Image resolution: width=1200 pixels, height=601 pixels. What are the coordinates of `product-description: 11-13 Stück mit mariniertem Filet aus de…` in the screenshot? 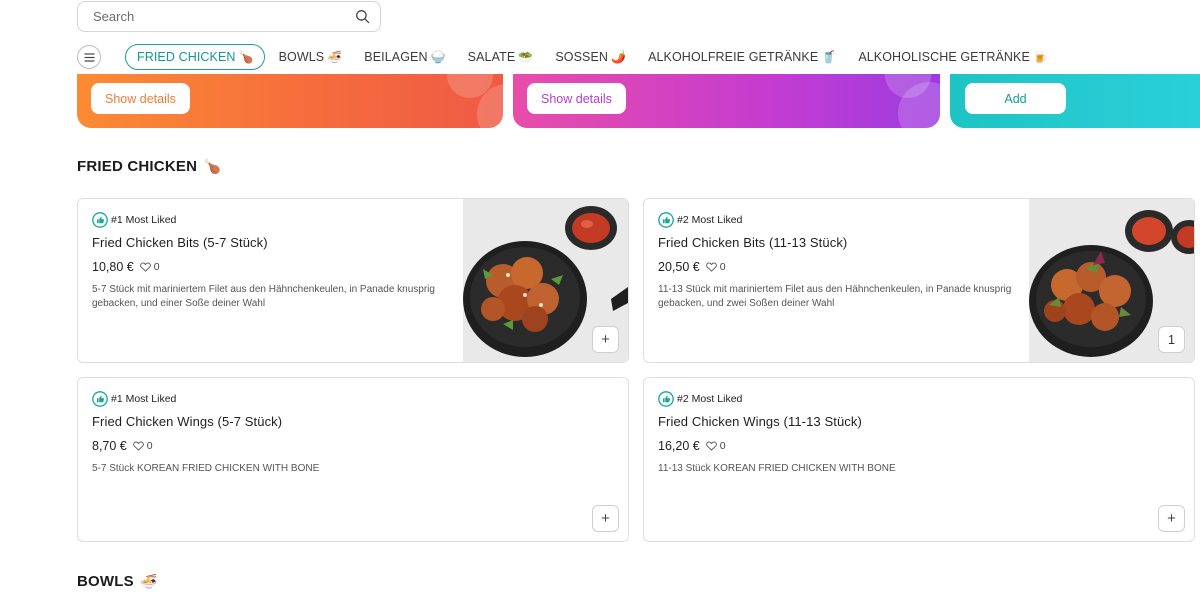 It's located at (835, 296).